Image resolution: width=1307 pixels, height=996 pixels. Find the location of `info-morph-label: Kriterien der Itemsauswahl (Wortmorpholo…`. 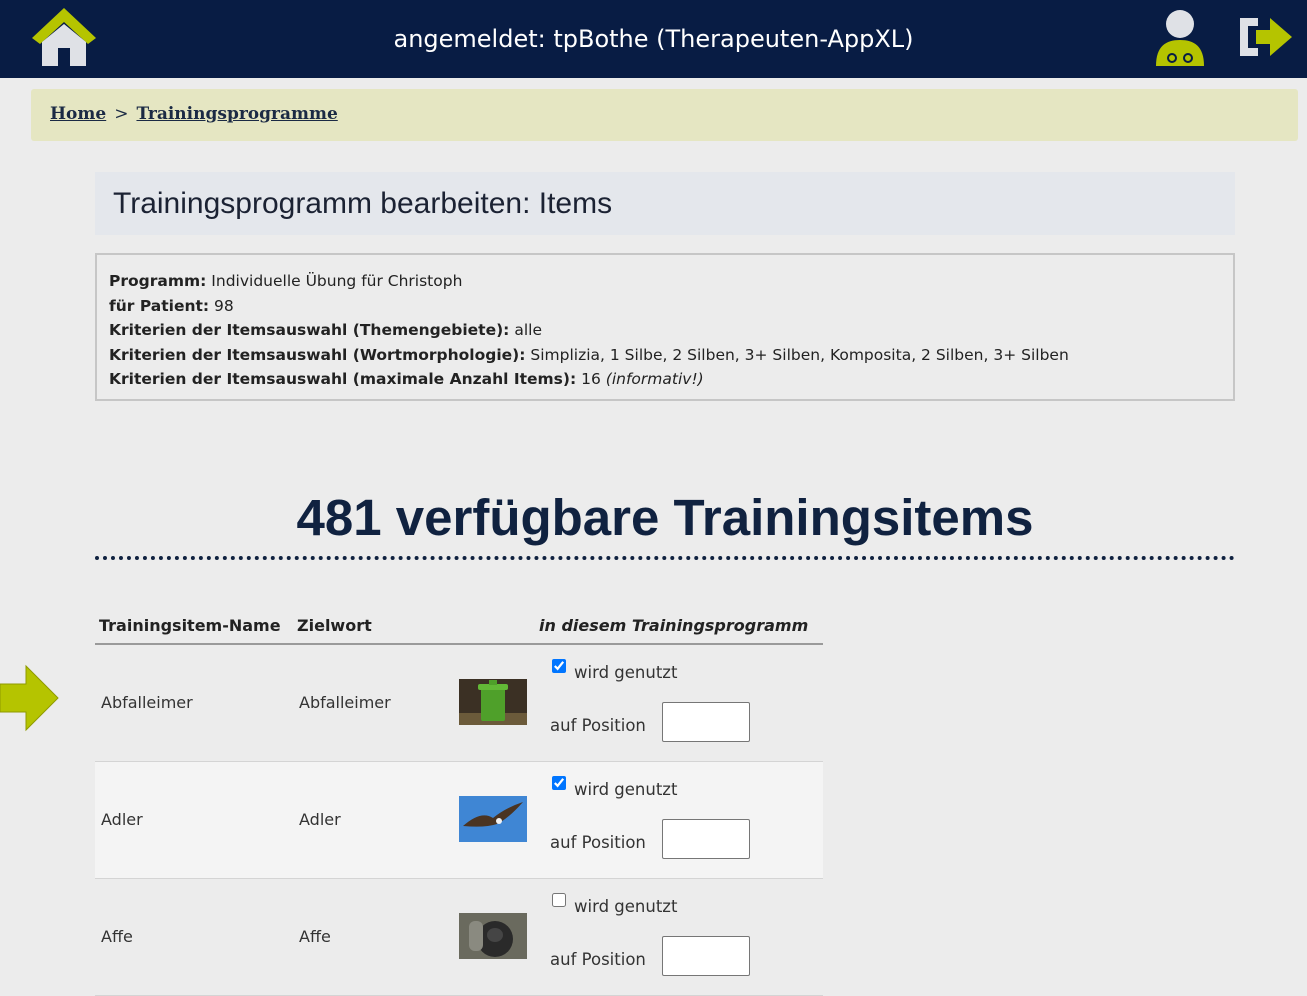

info-morph-label: Kriterien der Itemsauswahl (Wortmorpholo… is located at coordinates (317, 354).